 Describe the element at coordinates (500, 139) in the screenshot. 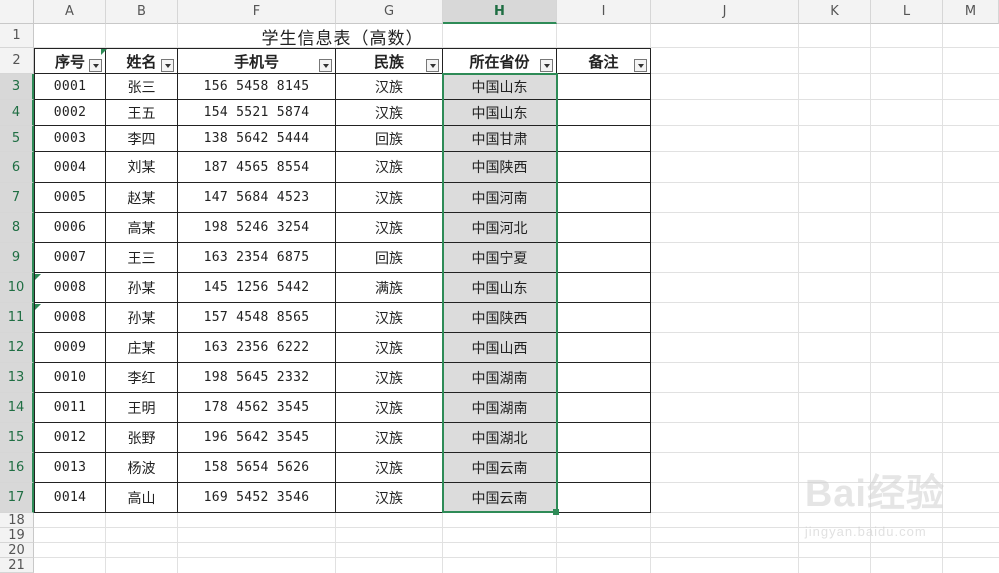

I see `cell-province: 中国甘肃` at that location.